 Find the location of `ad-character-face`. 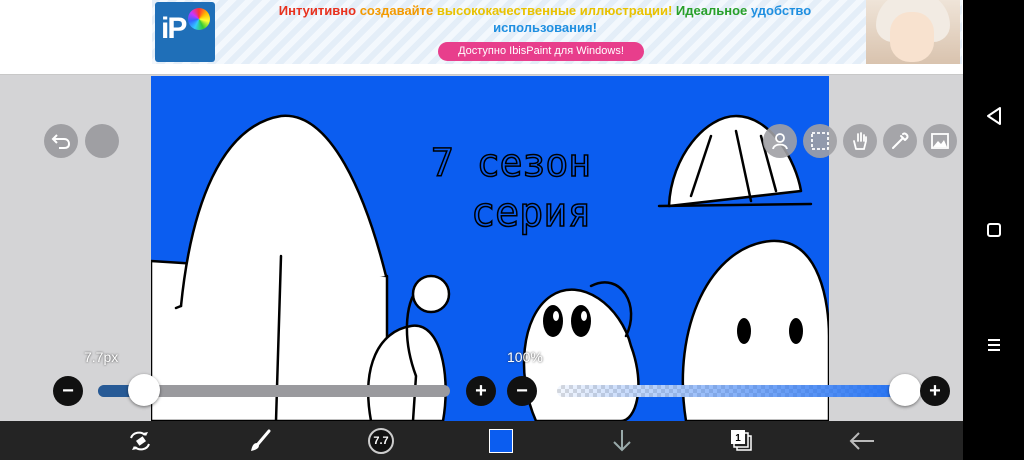

ad-character-face is located at coordinates (912, 37).